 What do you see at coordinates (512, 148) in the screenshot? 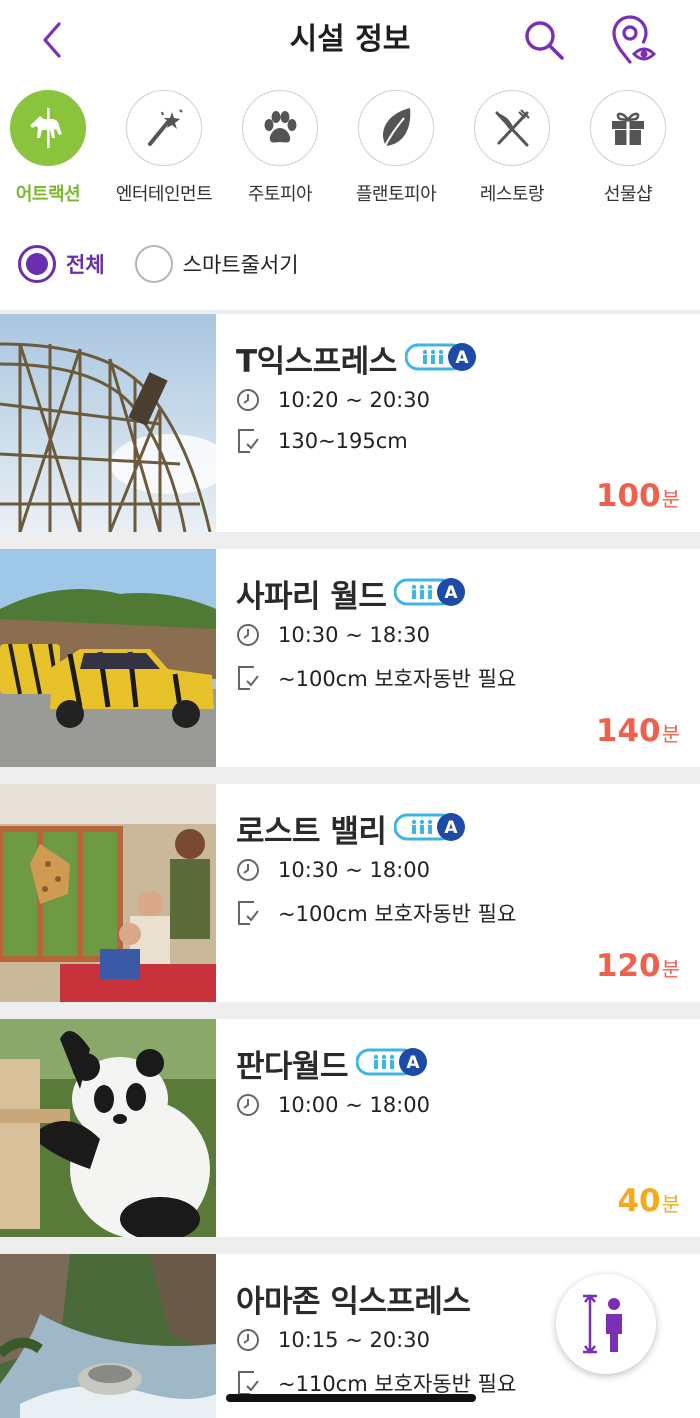
I see `category-restaurant: 레스토랑` at bounding box center [512, 148].